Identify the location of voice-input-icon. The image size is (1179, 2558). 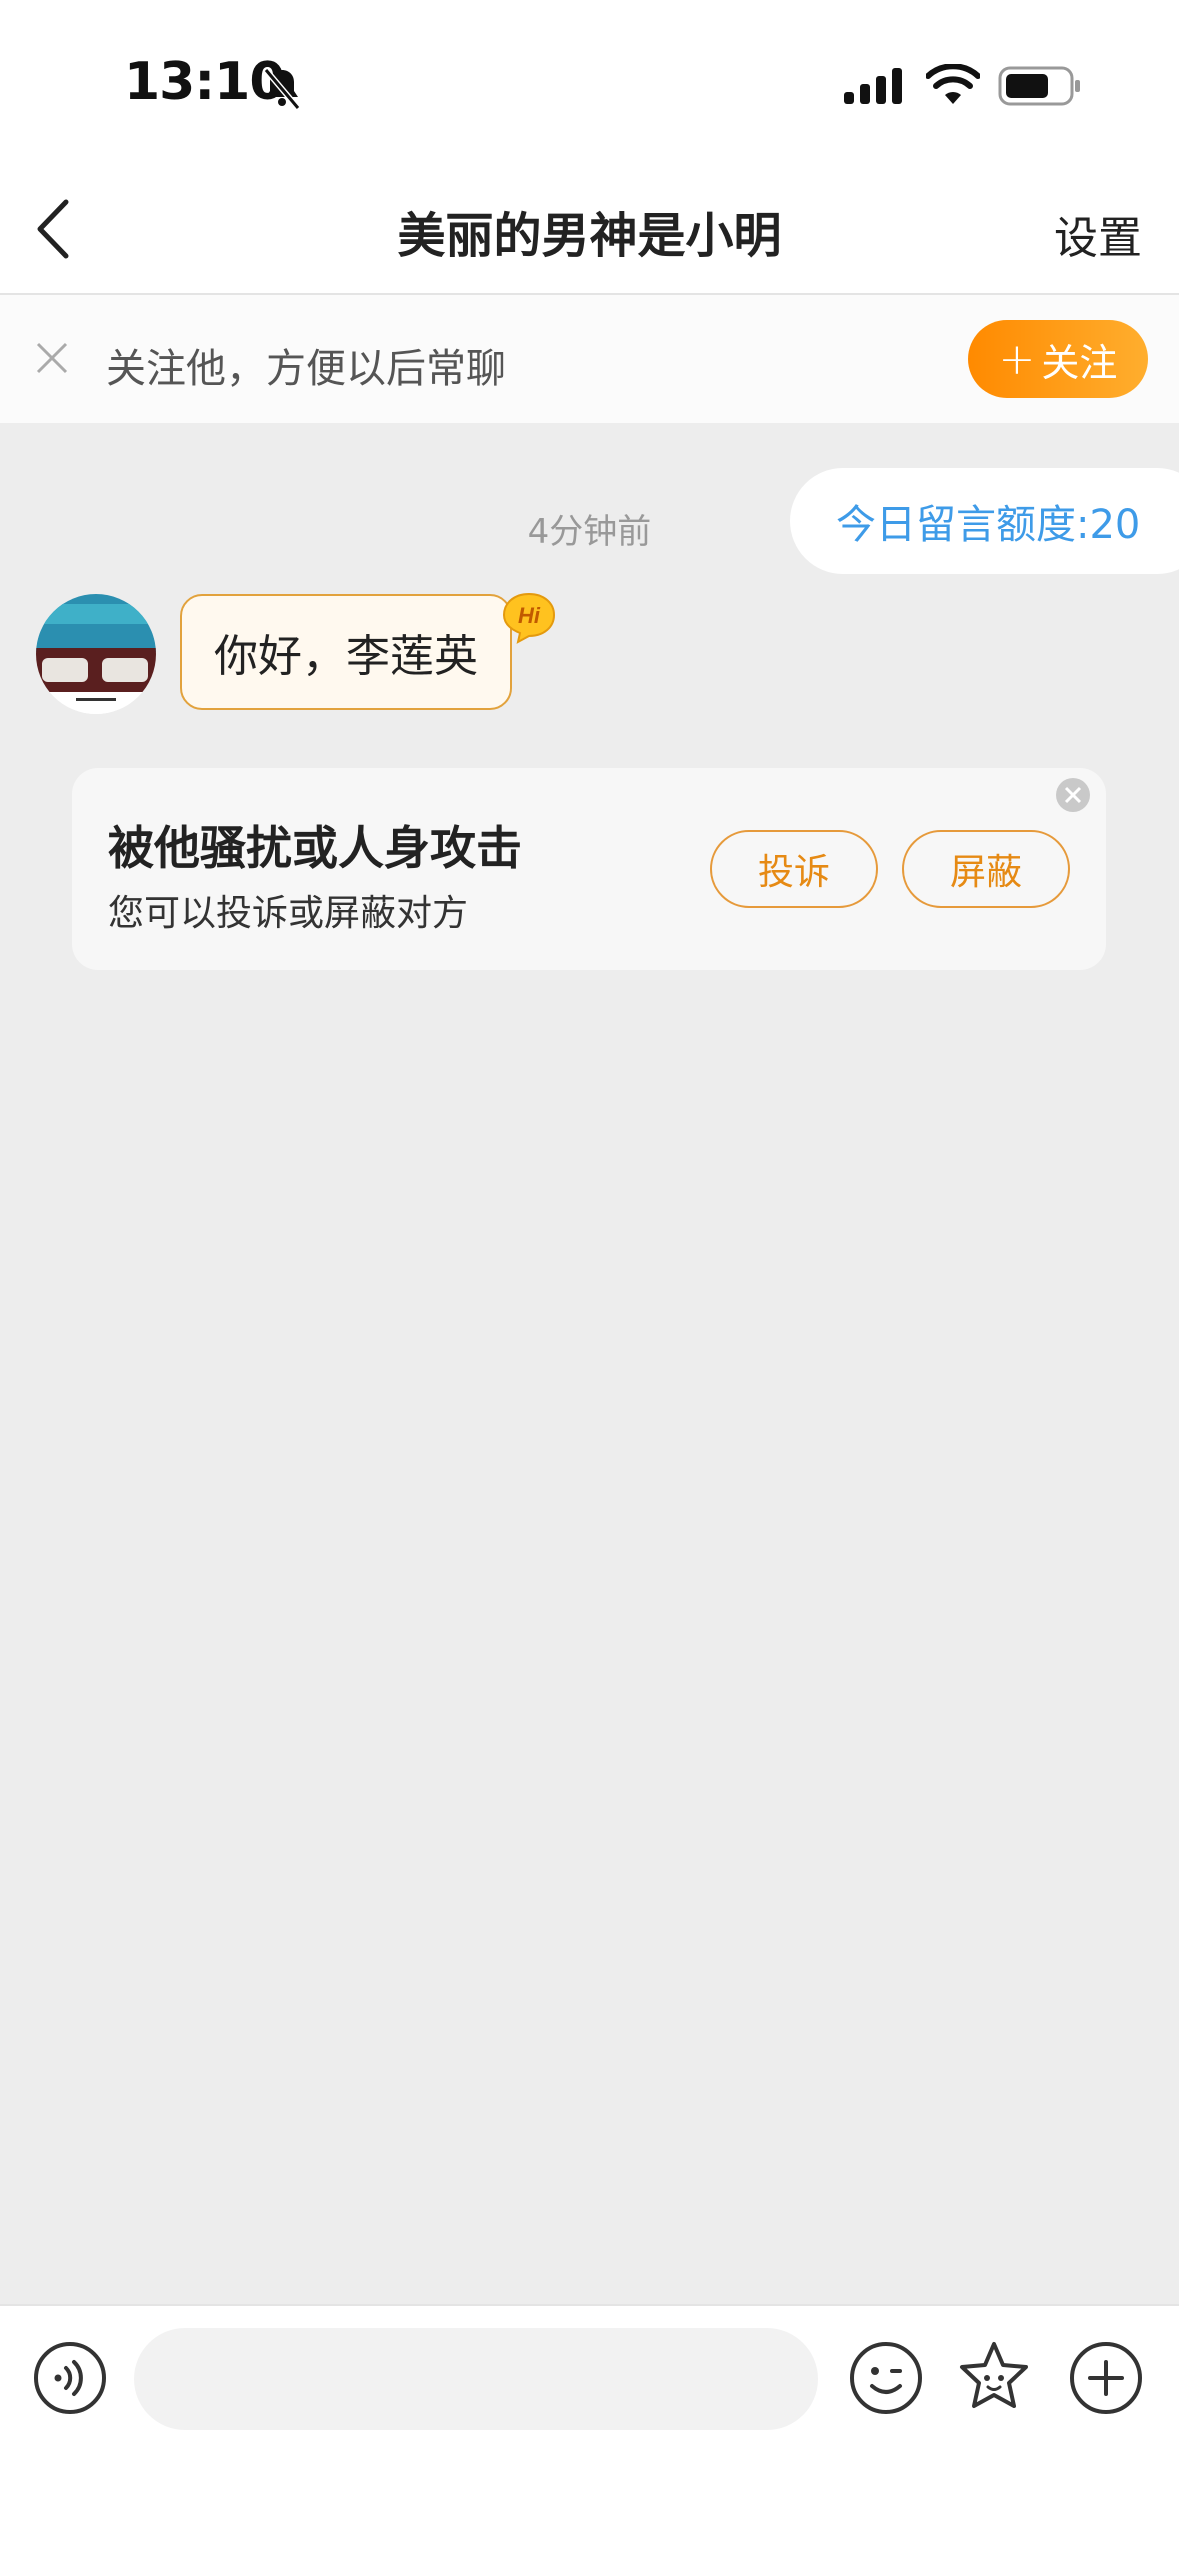
(70, 2378).